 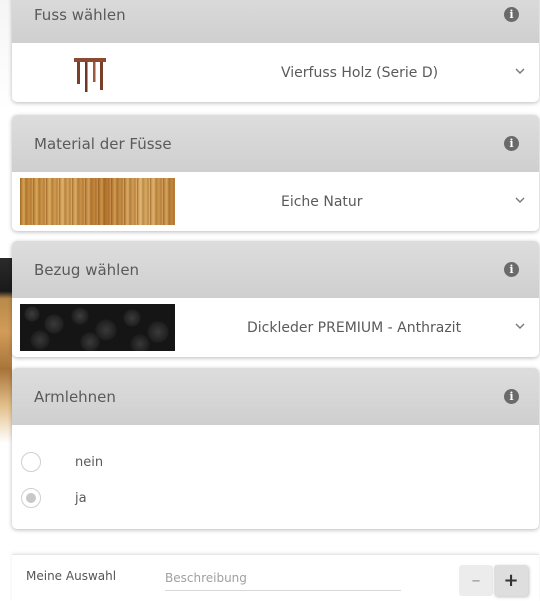 What do you see at coordinates (322, 201) in the screenshot?
I see `selected-value: Eiche Natur` at bounding box center [322, 201].